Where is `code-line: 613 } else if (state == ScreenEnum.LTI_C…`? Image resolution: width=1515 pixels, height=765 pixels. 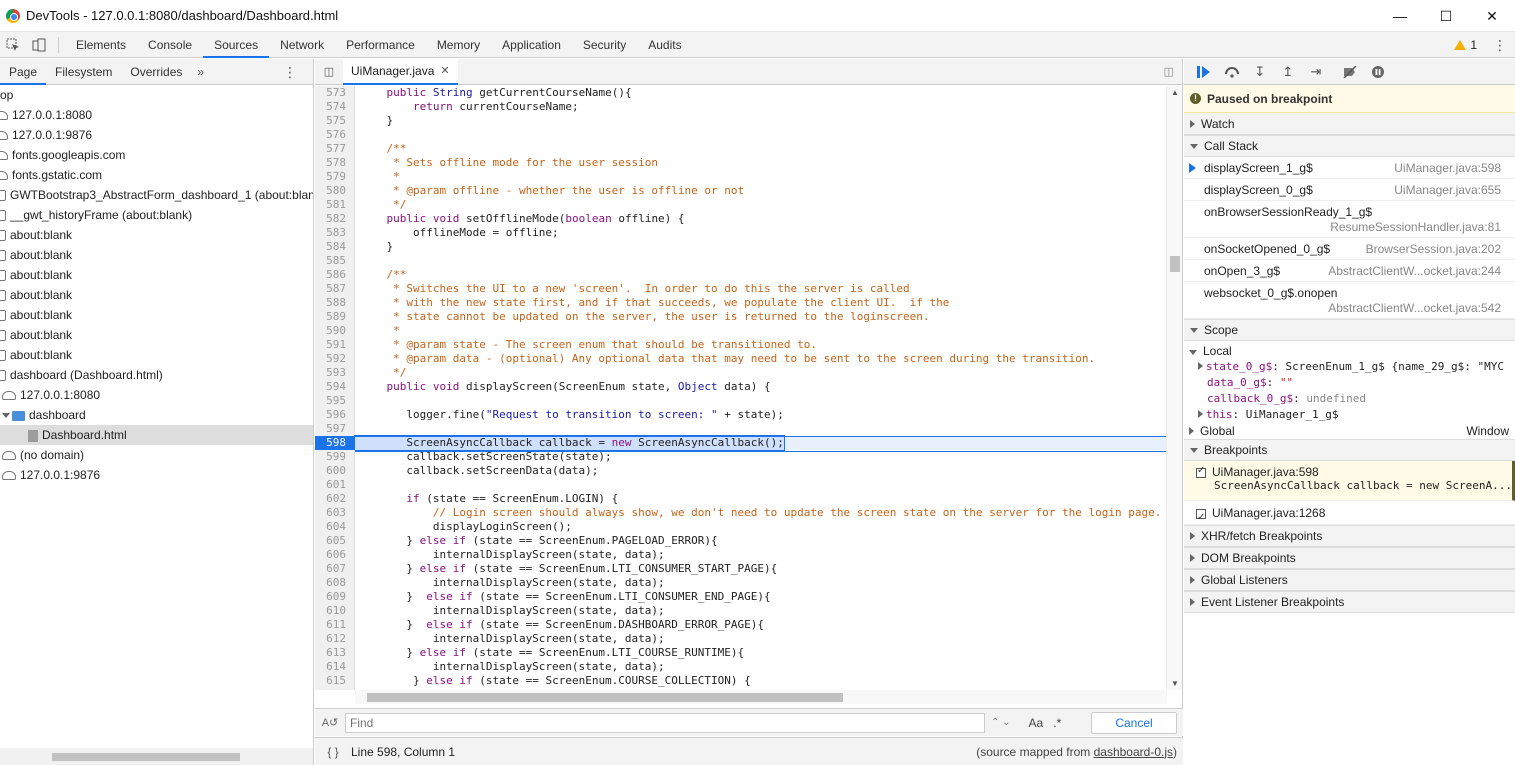
code-line: 613 } else if (state == ScreenEnum.LTI_C… is located at coordinates (741, 653).